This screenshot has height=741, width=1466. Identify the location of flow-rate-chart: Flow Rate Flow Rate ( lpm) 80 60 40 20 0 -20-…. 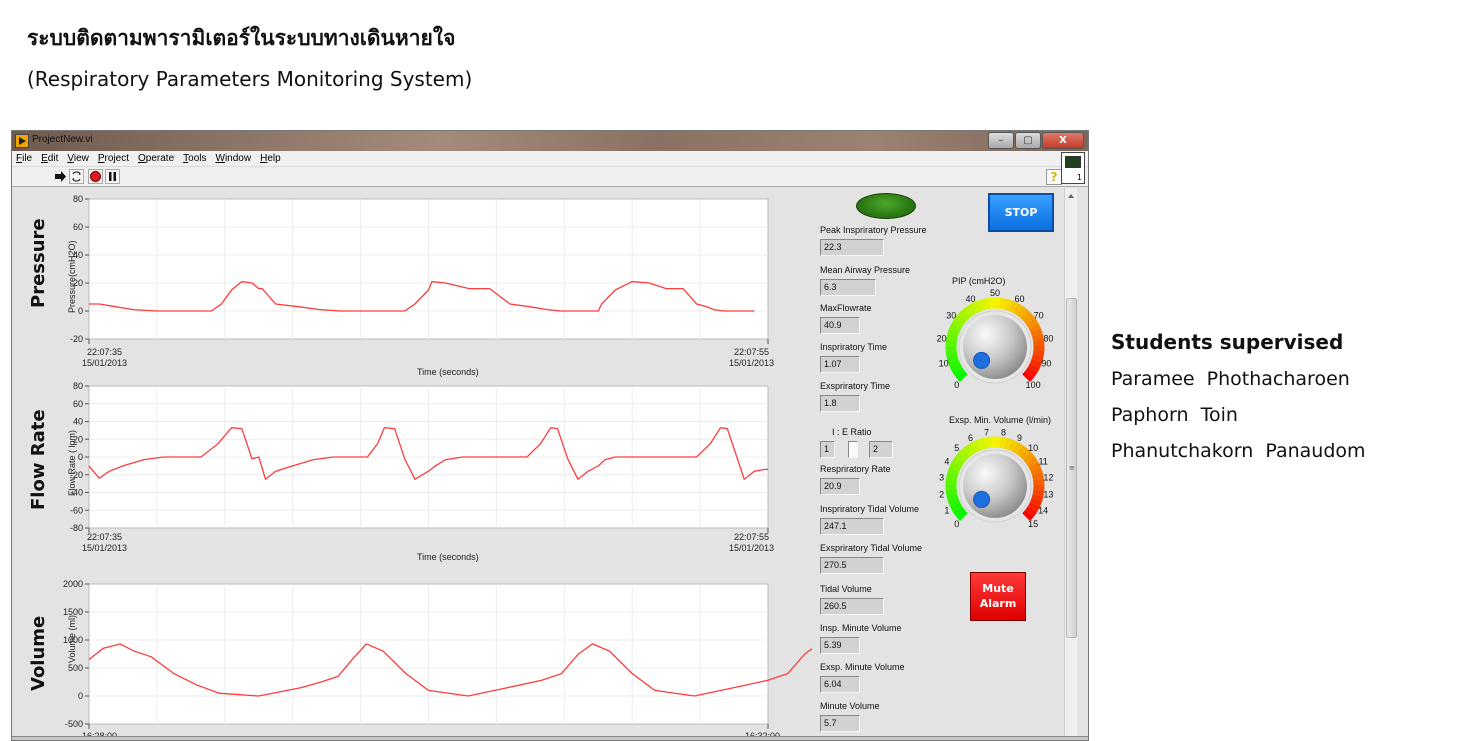
(412, 475).